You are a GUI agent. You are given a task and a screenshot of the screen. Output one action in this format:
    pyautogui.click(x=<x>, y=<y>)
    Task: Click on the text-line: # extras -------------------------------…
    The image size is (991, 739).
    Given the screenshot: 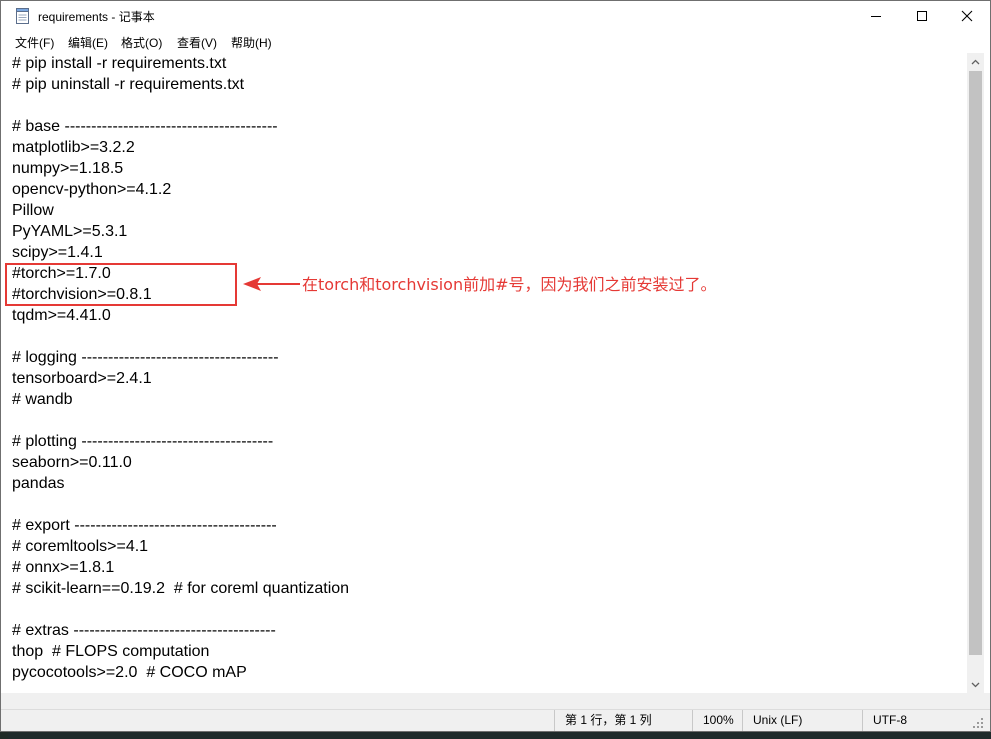 What is the action you would take?
    pyautogui.click(x=144, y=630)
    